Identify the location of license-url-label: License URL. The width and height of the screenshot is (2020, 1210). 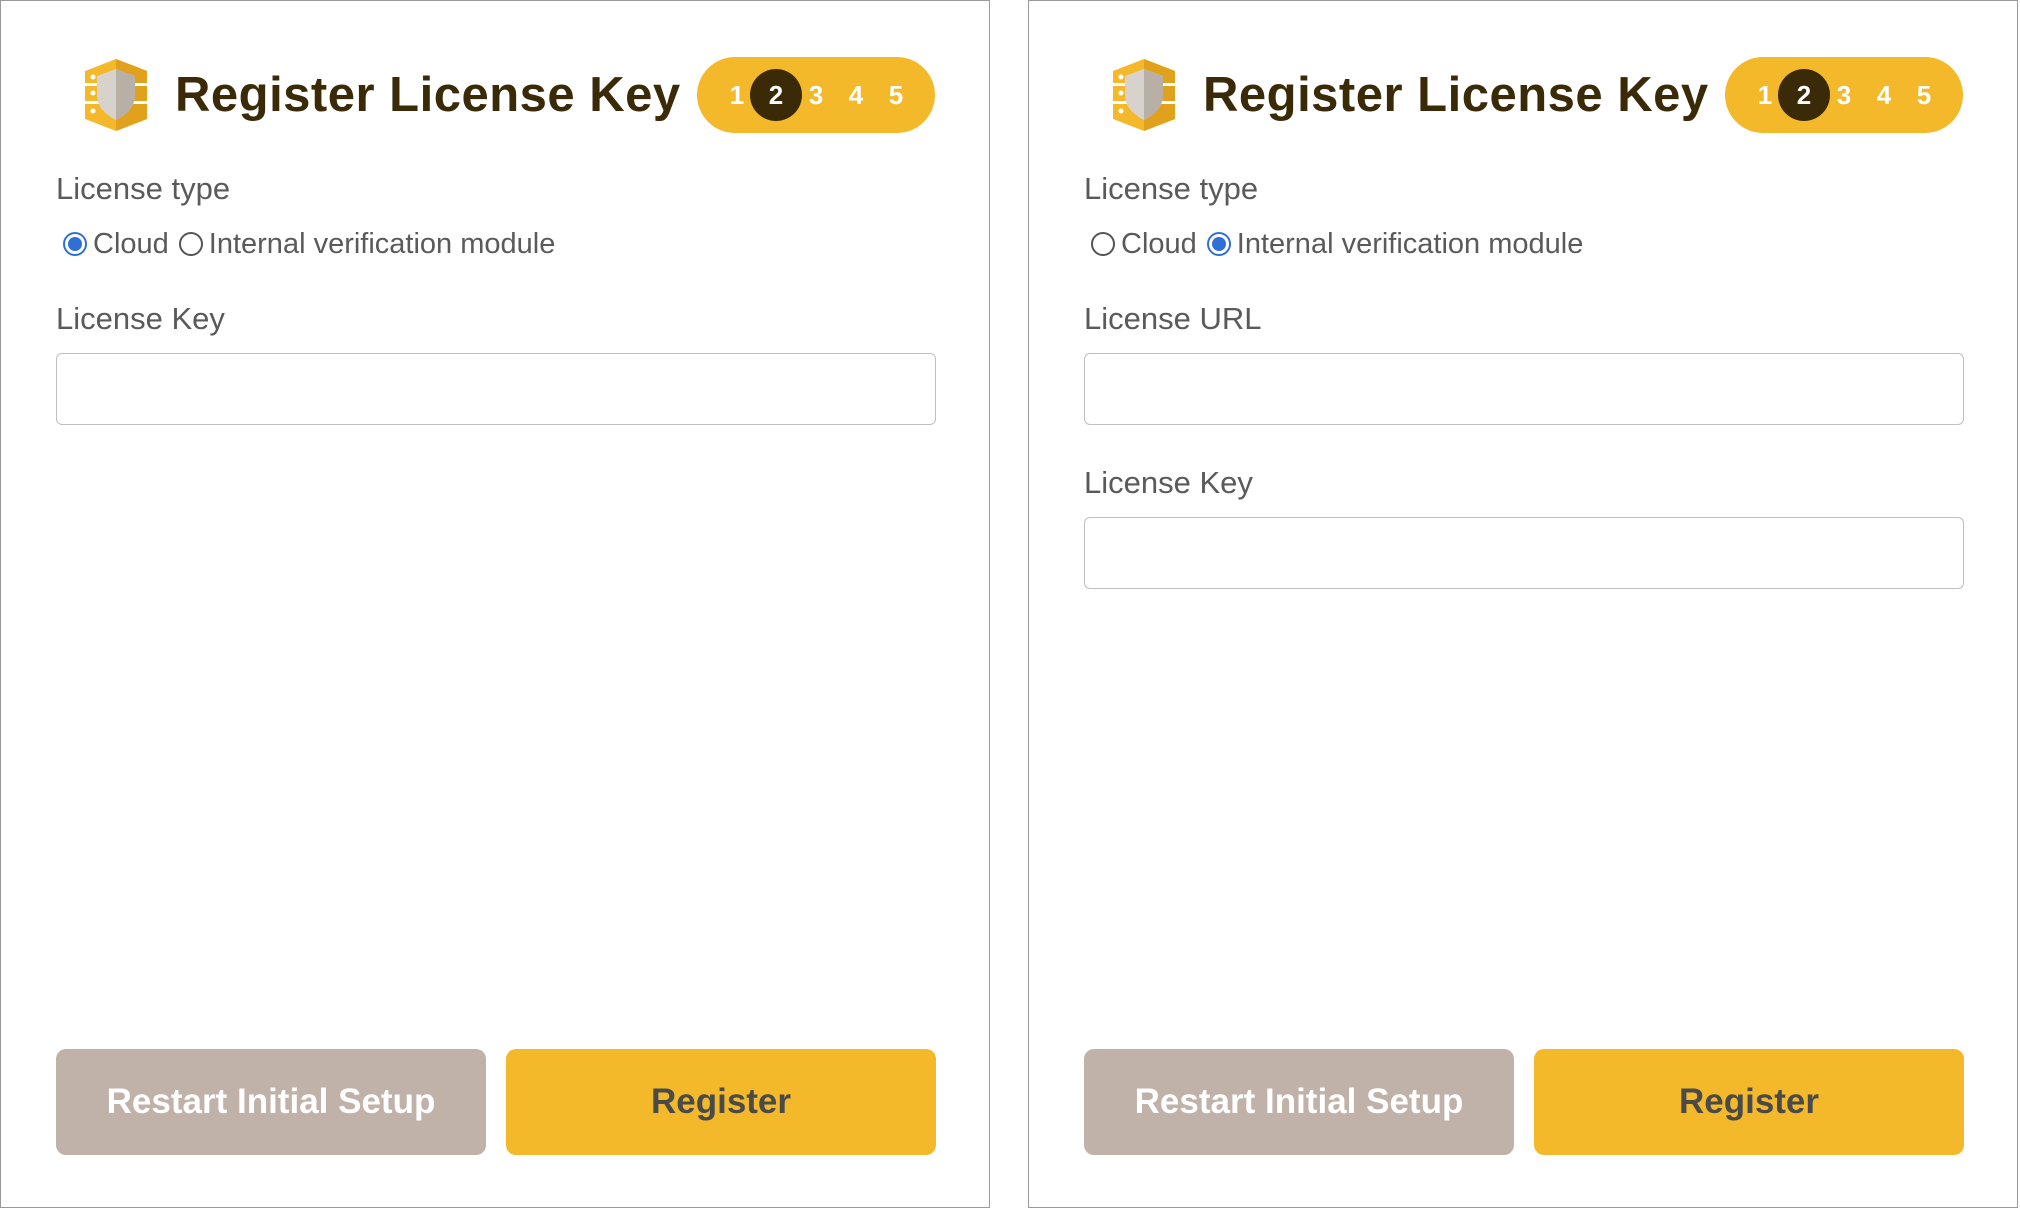
(1173, 318).